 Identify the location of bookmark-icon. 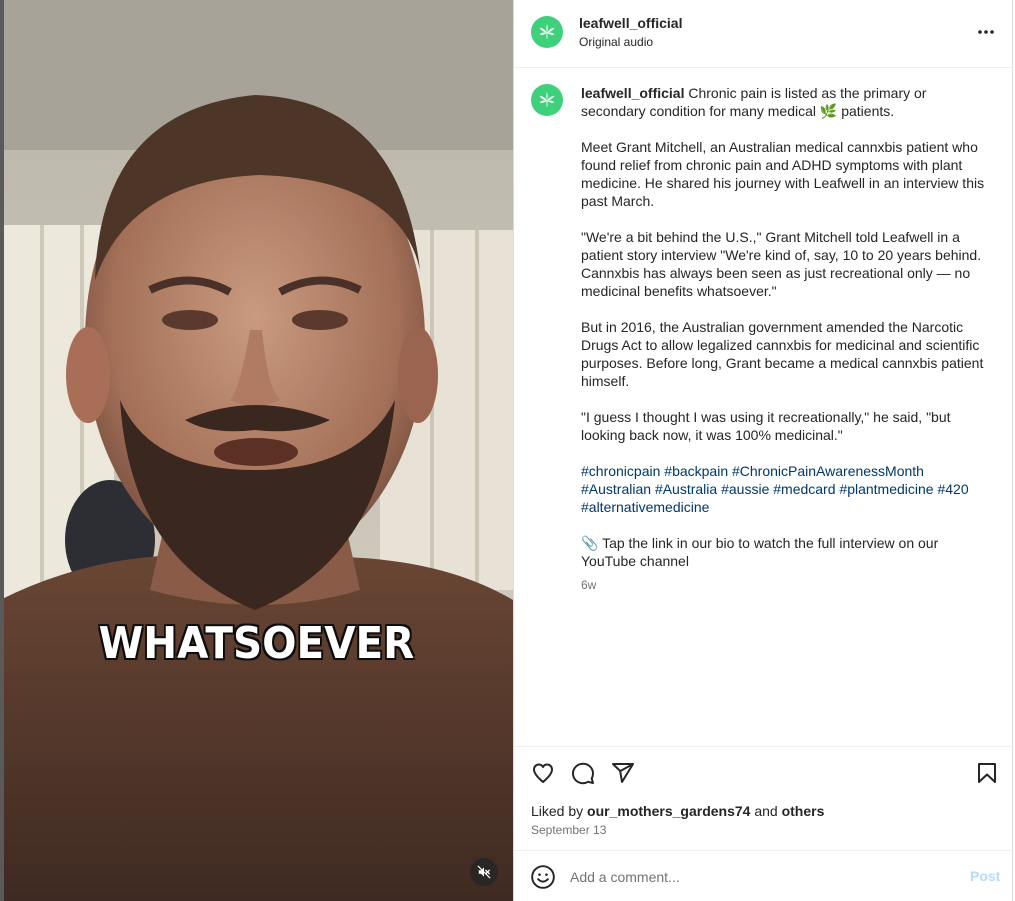
(987, 773).